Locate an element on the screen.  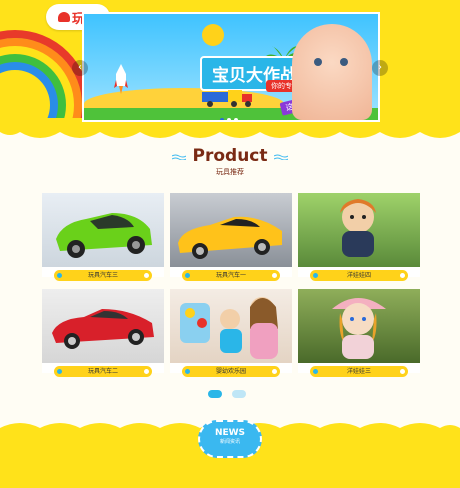
product-label: 玩具汽车一 is located at coordinates (231, 275).